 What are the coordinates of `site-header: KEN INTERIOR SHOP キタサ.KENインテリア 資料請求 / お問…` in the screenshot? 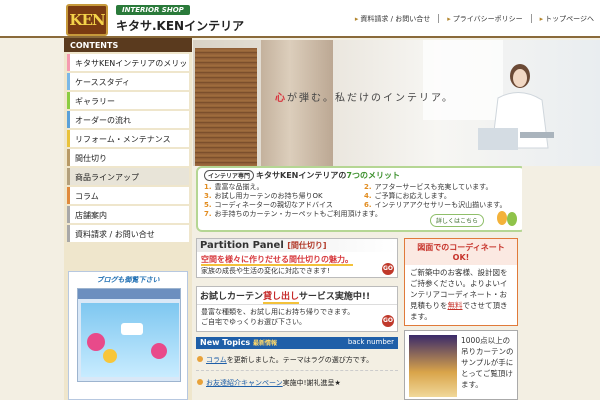 It's located at (300, 19).